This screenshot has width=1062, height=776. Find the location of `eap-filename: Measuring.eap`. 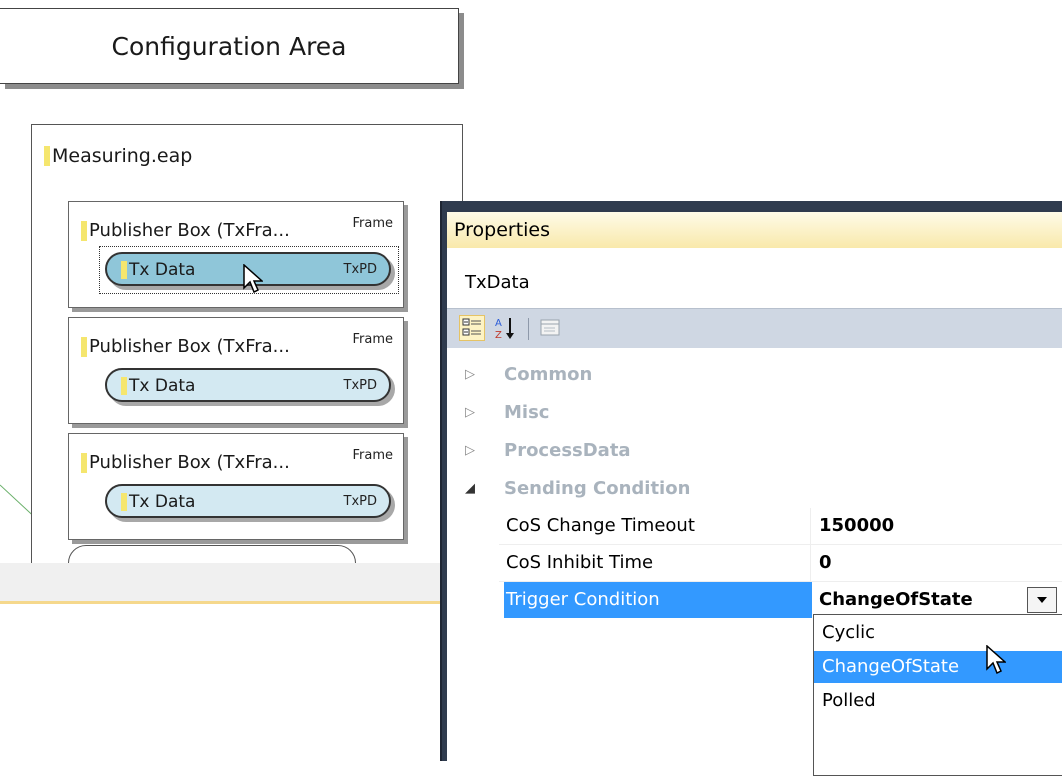

eap-filename: Measuring.eap is located at coordinates (122, 156).